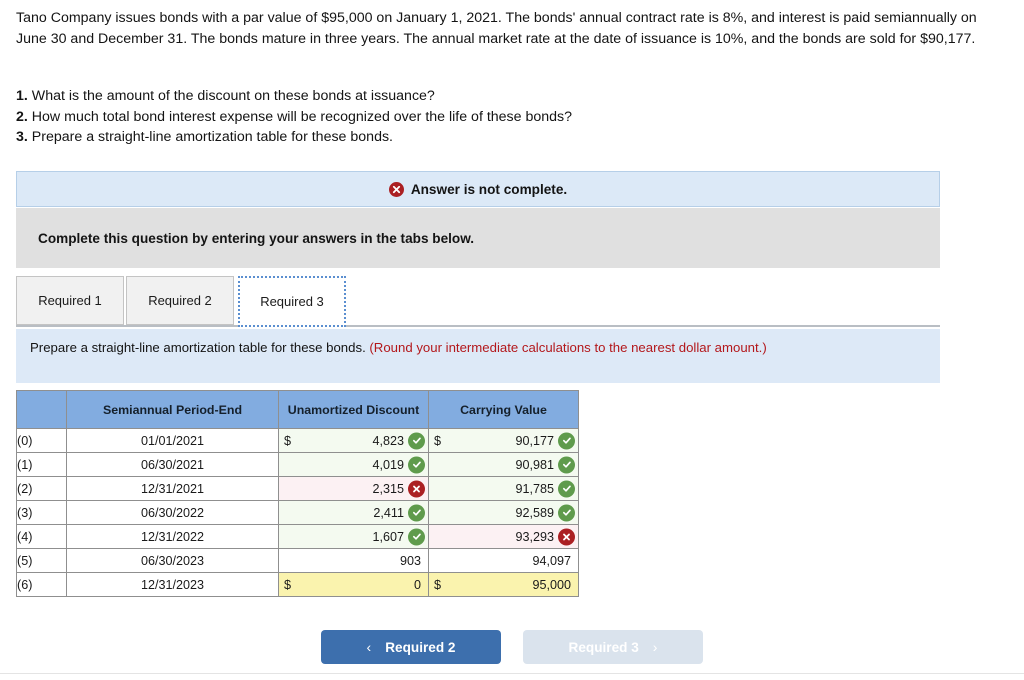  I want to click on row-carrying-value: 90,177, so click(534, 440).